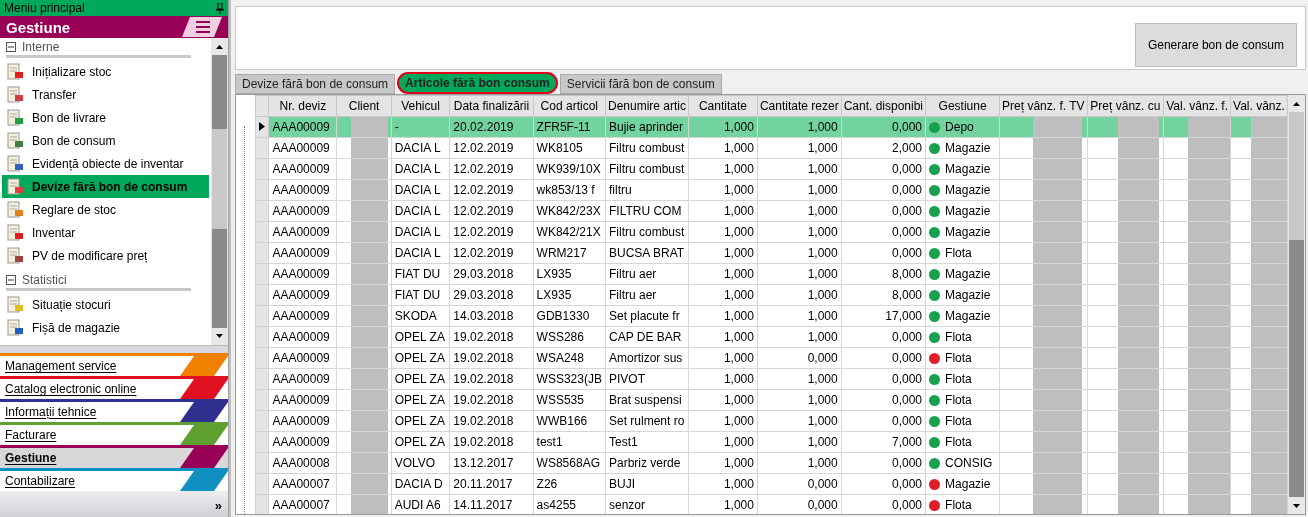 This screenshot has height=517, width=1308. Describe the element at coordinates (491, 106) in the screenshot. I see `column-header: Data finalizării` at that location.